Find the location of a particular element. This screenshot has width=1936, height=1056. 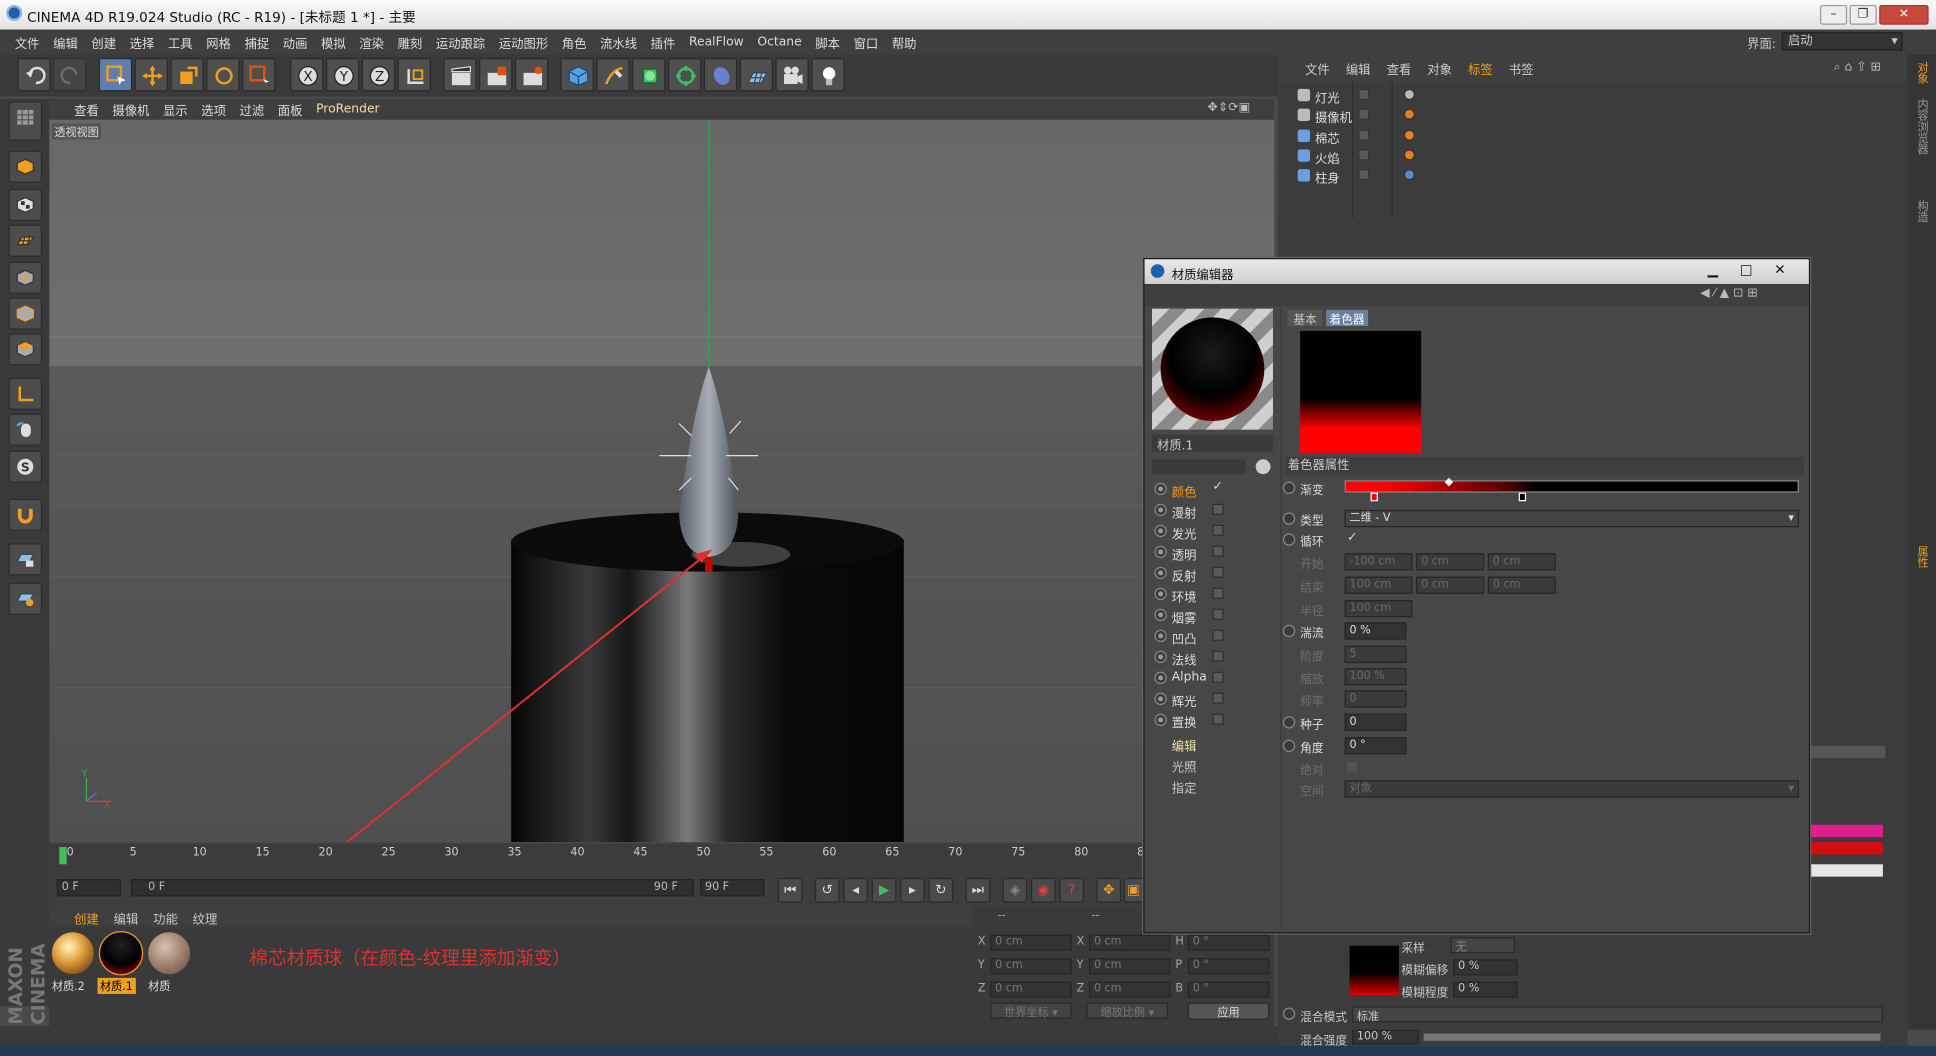

blend-mode-radio is located at coordinates (1289, 1013).